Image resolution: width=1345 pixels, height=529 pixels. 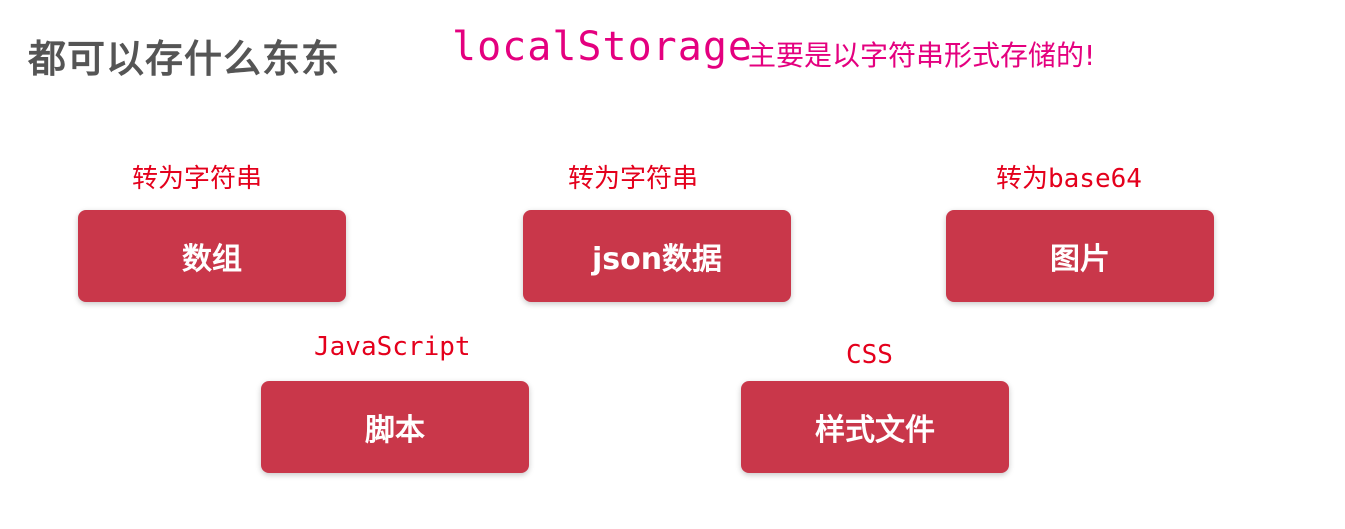 What do you see at coordinates (1069, 179) in the screenshot?
I see `item-label-image: 转为base64` at bounding box center [1069, 179].